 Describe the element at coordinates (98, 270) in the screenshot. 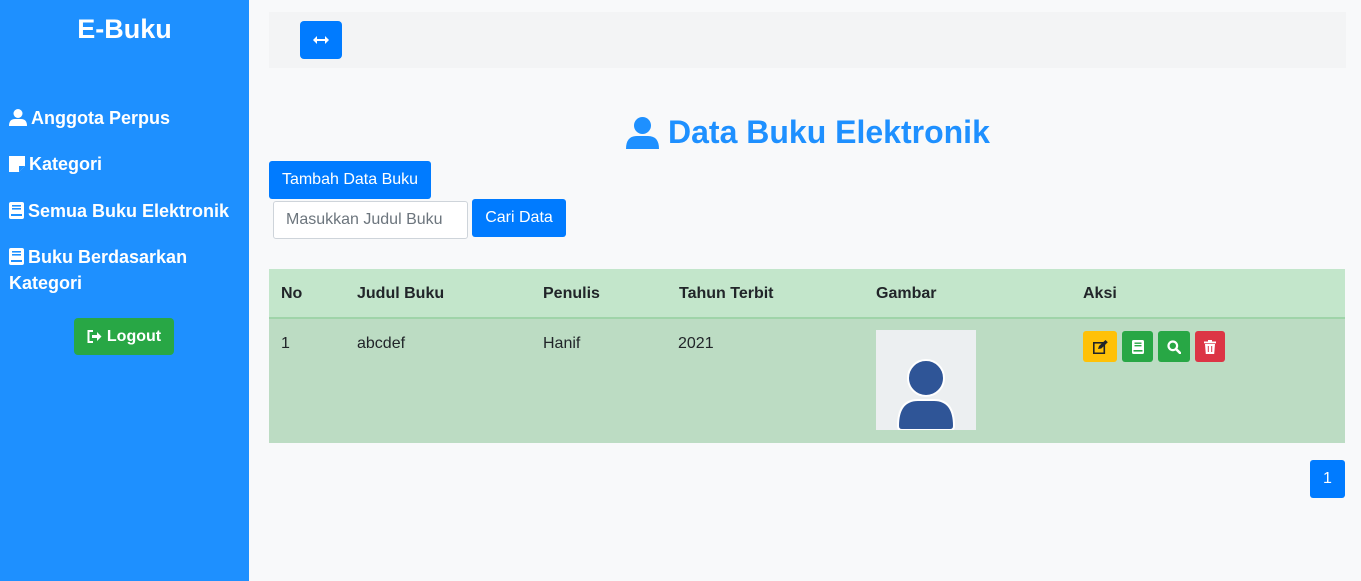

I see `sidebar-item-label: Buku Berdasarkan Kategori` at that location.